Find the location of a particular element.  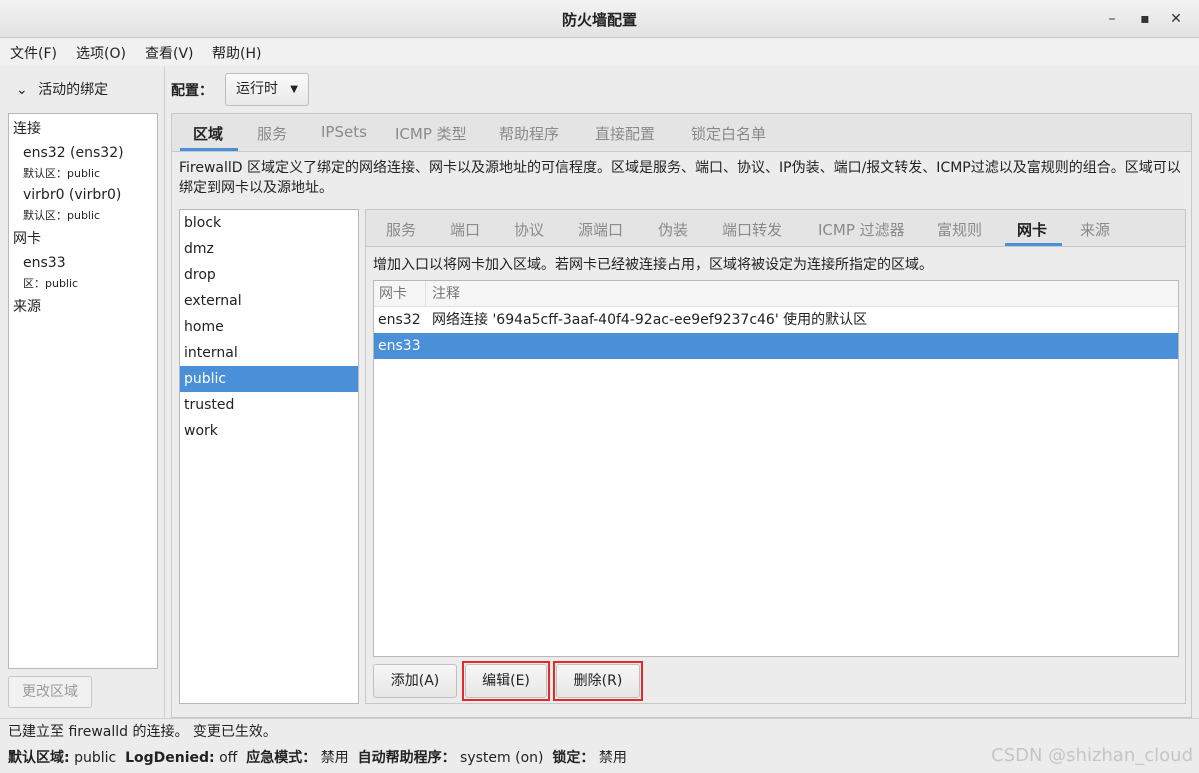

table-row: ens33 is located at coordinates (776, 346).